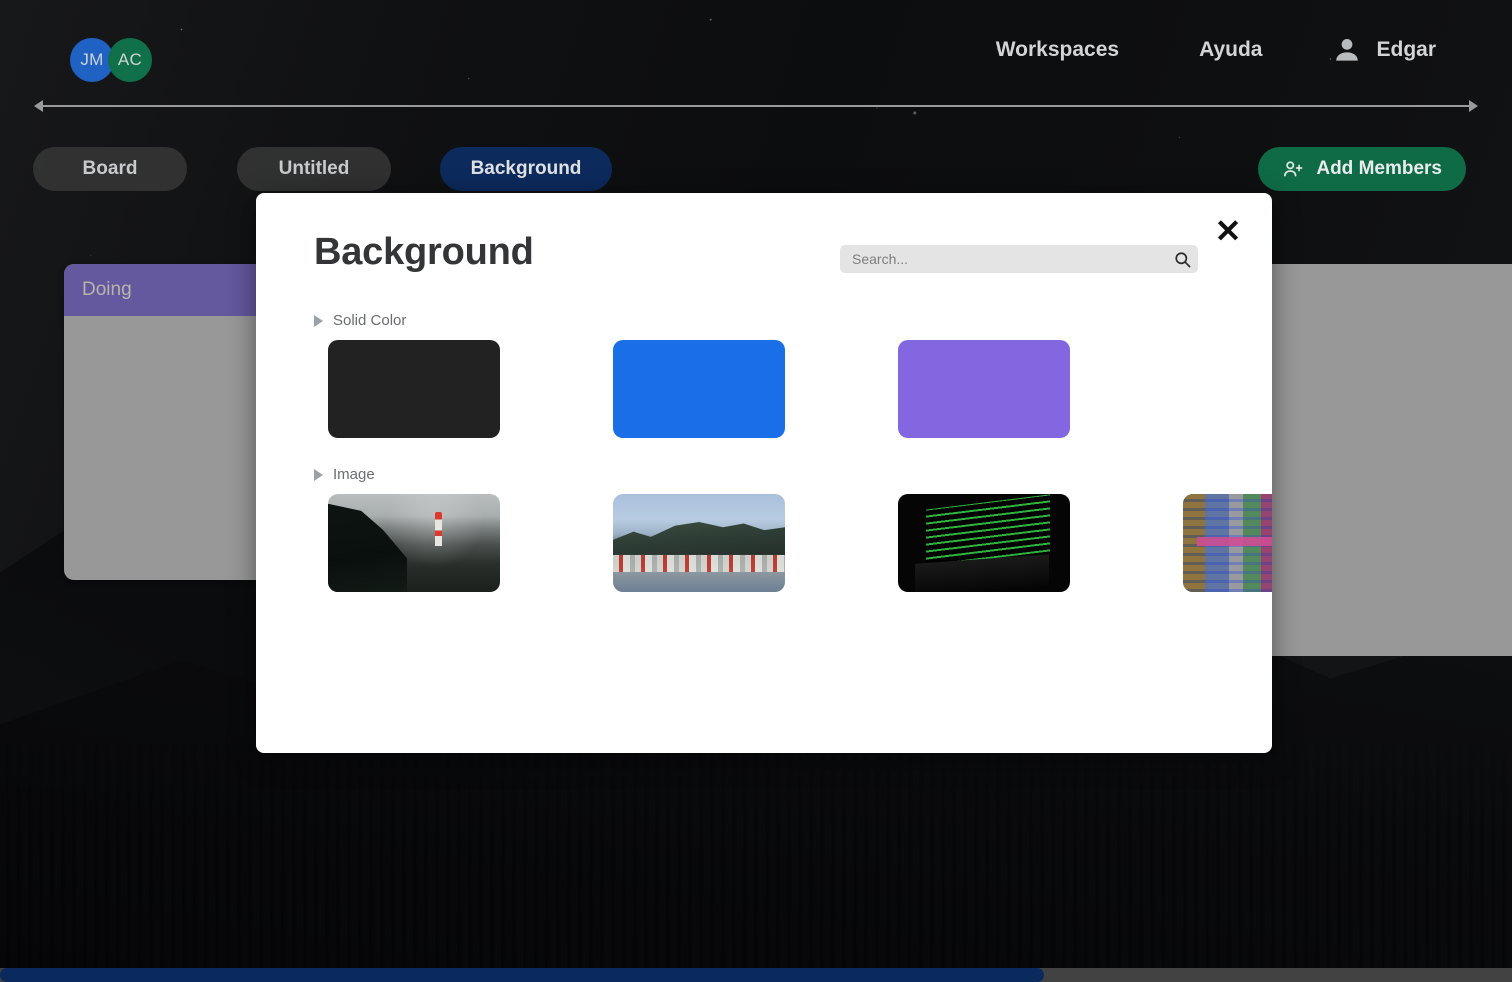 This screenshot has height=982, width=1512. What do you see at coordinates (1003, 259) in the screenshot?
I see `search-input` at bounding box center [1003, 259].